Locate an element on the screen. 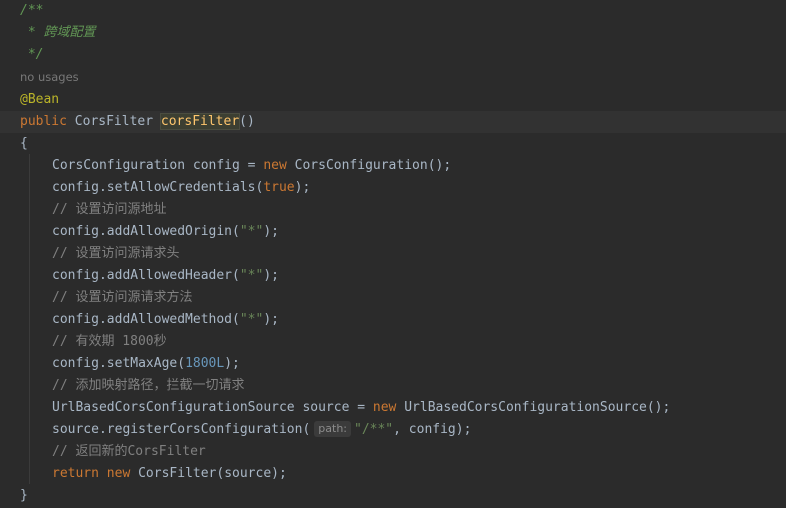 The height and width of the screenshot is (508, 786). code-line-3: config.addAllowedOrigin("*"); is located at coordinates (393, 232).